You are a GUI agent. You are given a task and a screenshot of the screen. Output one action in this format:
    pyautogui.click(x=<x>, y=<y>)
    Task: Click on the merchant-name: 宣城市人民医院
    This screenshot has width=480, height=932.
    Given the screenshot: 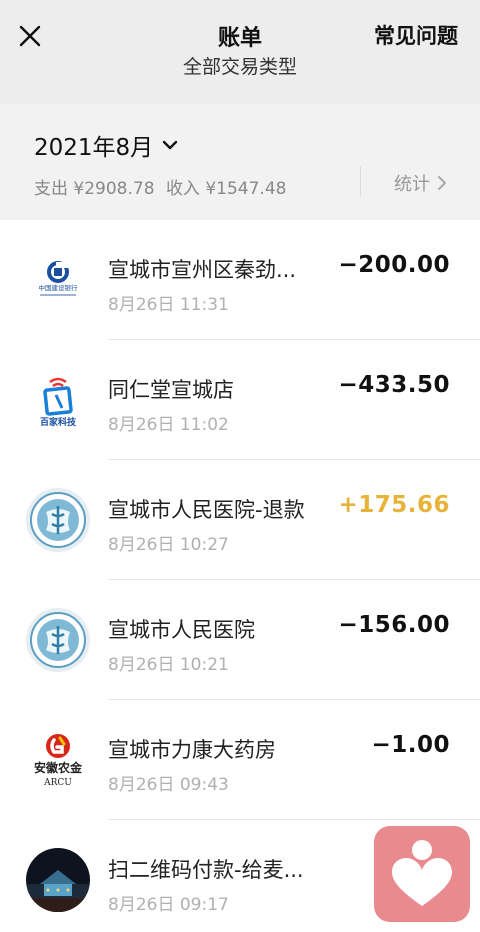 What is the action you would take?
    pyautogui.click(x=181, y=630)
    